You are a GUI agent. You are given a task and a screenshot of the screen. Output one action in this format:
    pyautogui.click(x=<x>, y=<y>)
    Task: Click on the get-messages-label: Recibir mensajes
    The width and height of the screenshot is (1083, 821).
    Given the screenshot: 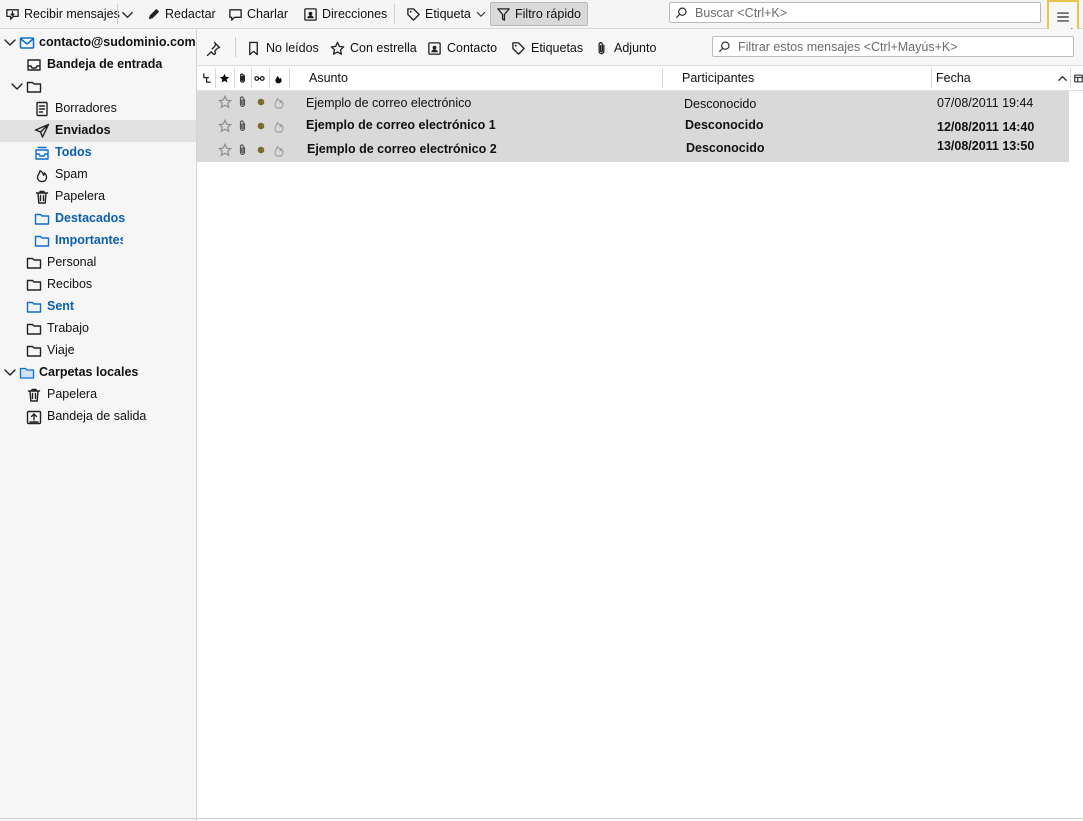 What is the action you would take?
    pyautogui.click(x=72, y=14)
    